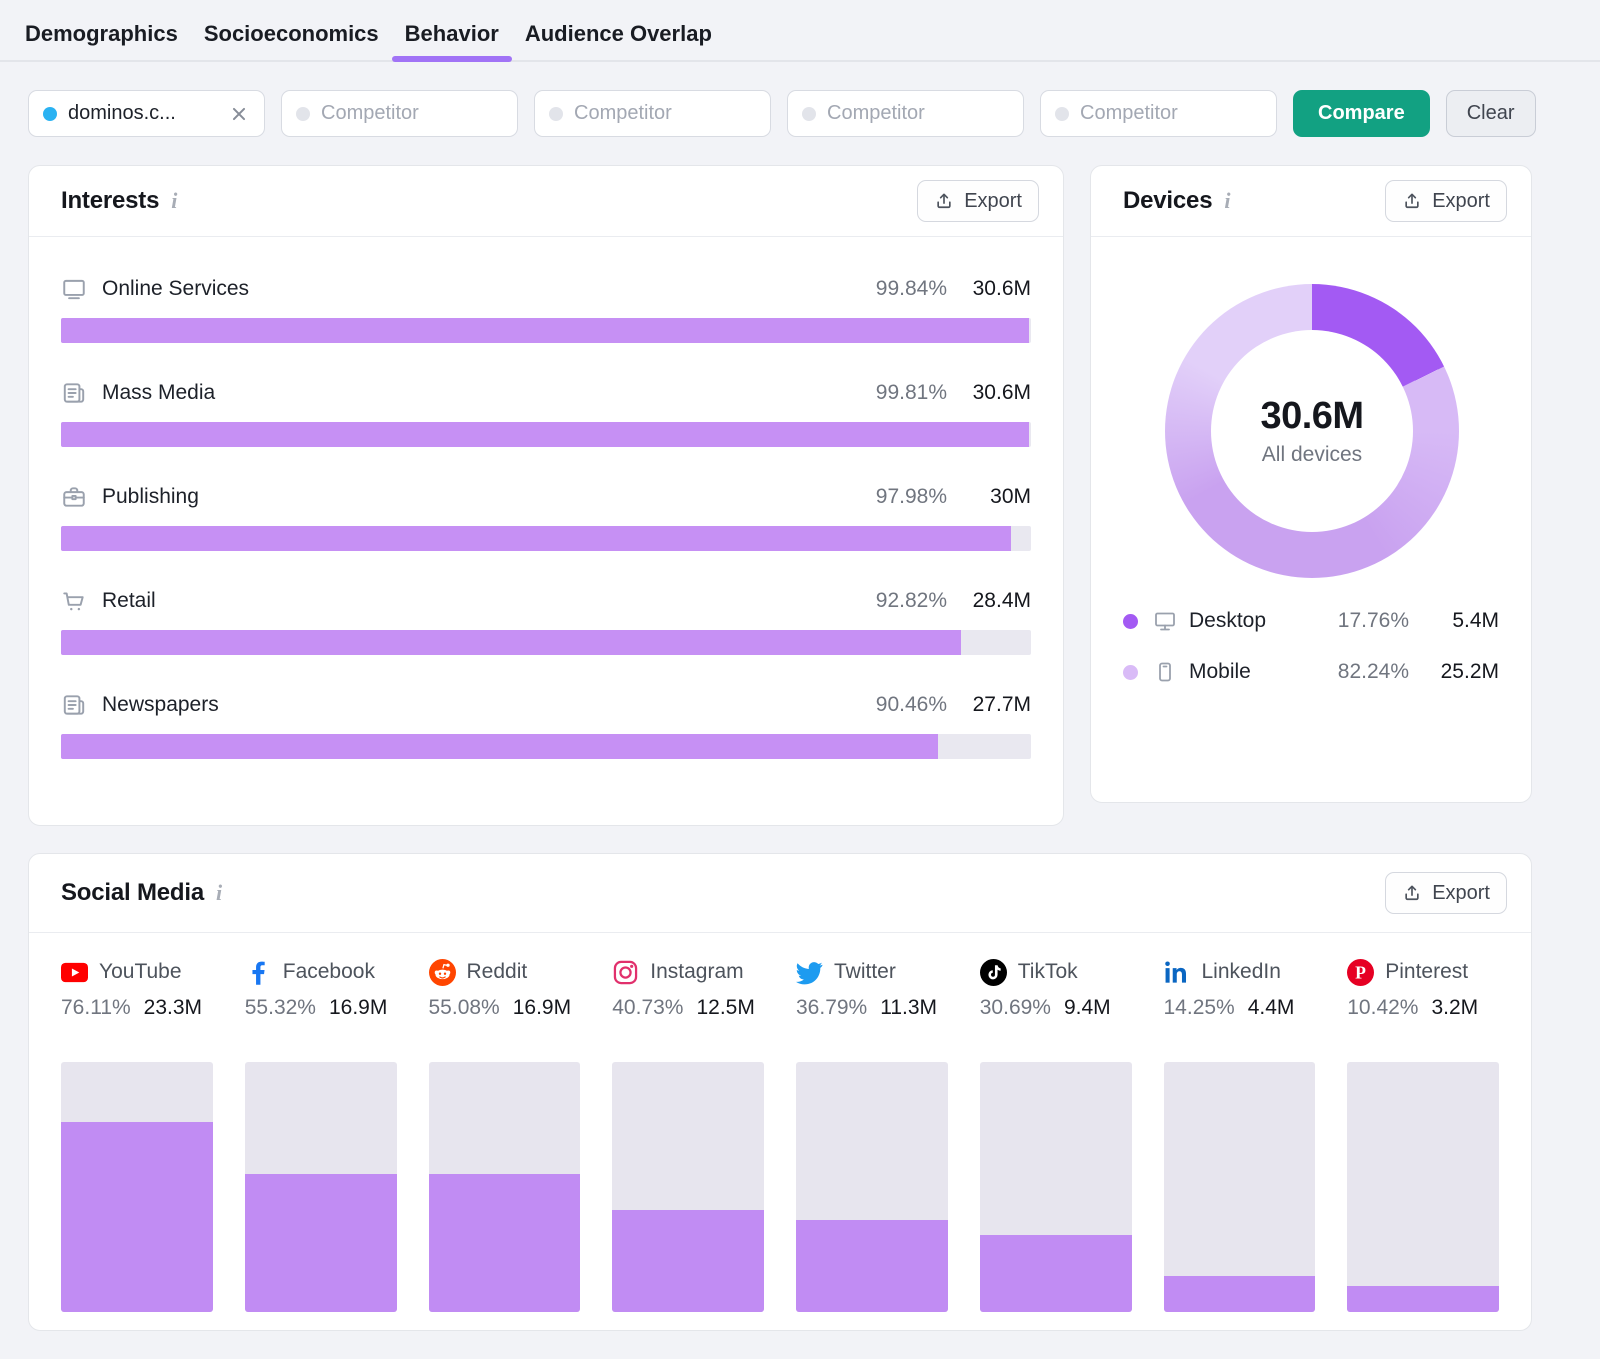  Describe the element at coordinates (150, 496) in the screenshot. I see `interest-label: Publishing` at that location.